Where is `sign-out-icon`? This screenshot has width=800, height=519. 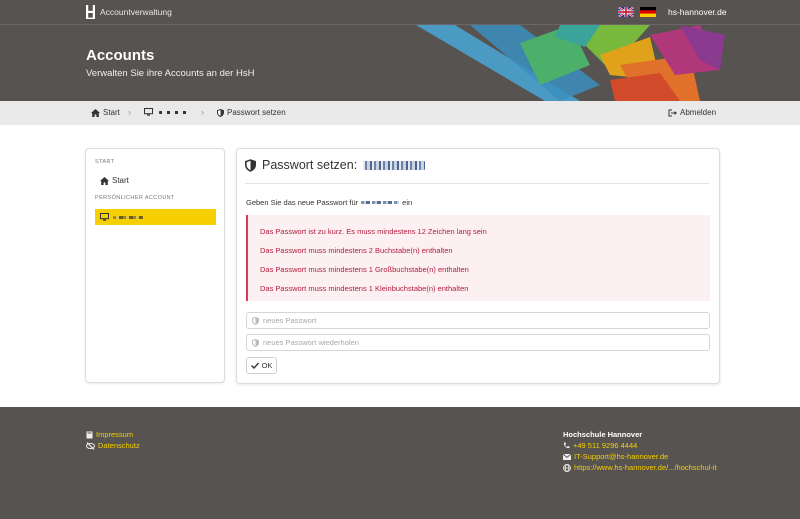 sign-out-icon is located at coordinates (672, 112).